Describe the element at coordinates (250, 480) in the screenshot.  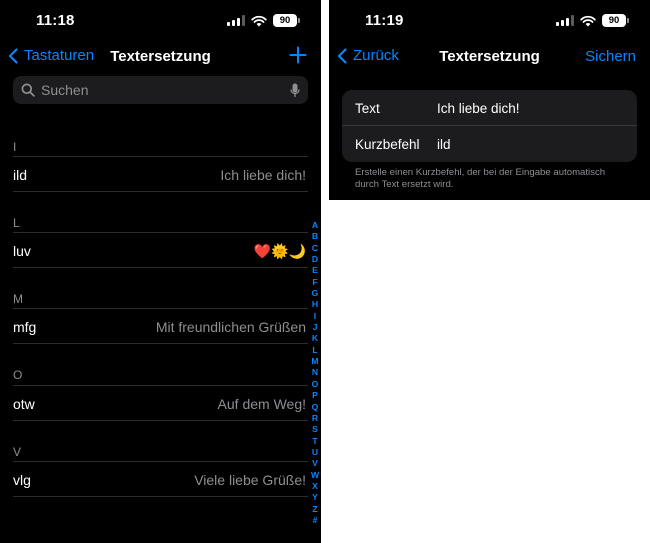
I see `row-phrase: Viele liebe Grüße!` at that location.